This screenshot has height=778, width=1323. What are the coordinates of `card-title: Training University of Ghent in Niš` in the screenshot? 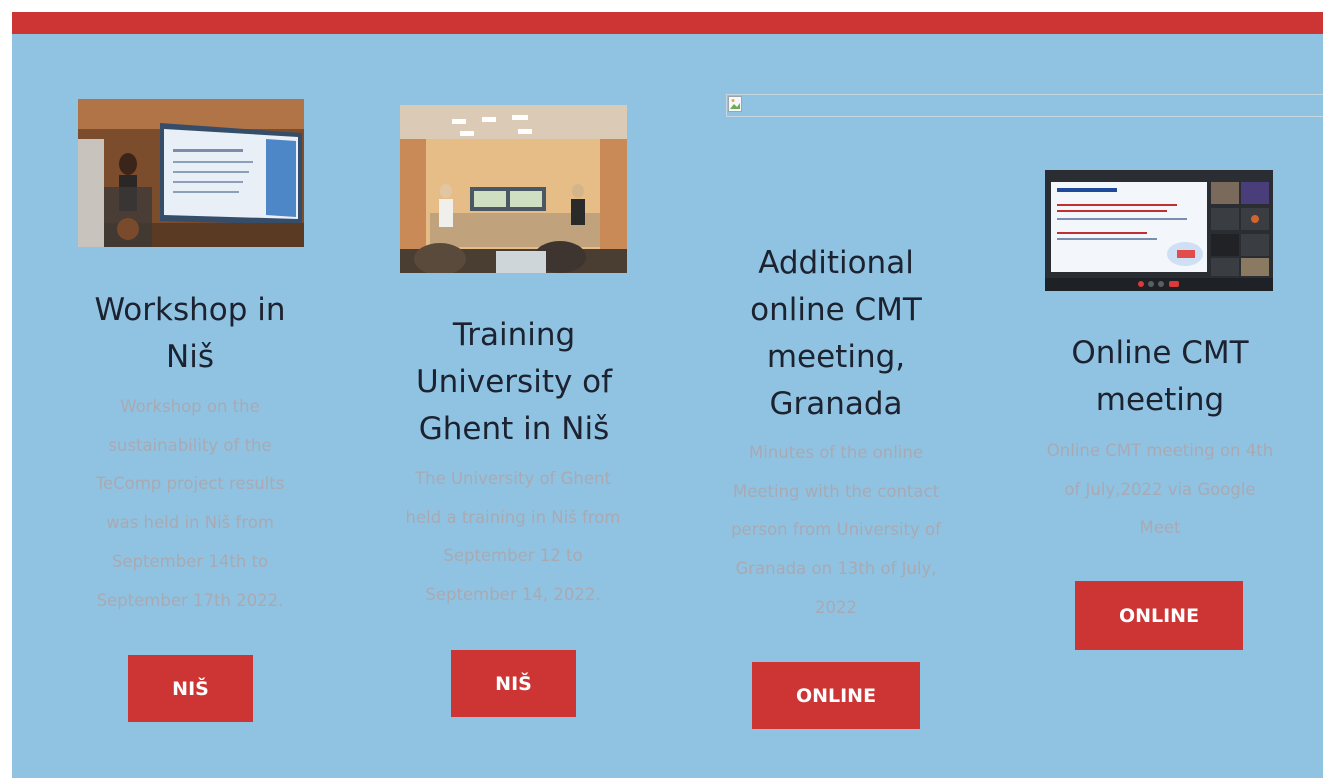 It's located at (514, 382).